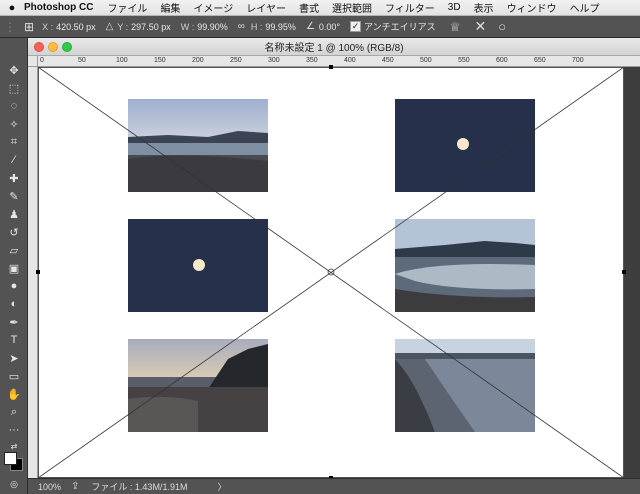  What do you see at coordinates (10, 458) in the screenshot?
I see `foreground-color-swatch` at bounding box center [10, 458].